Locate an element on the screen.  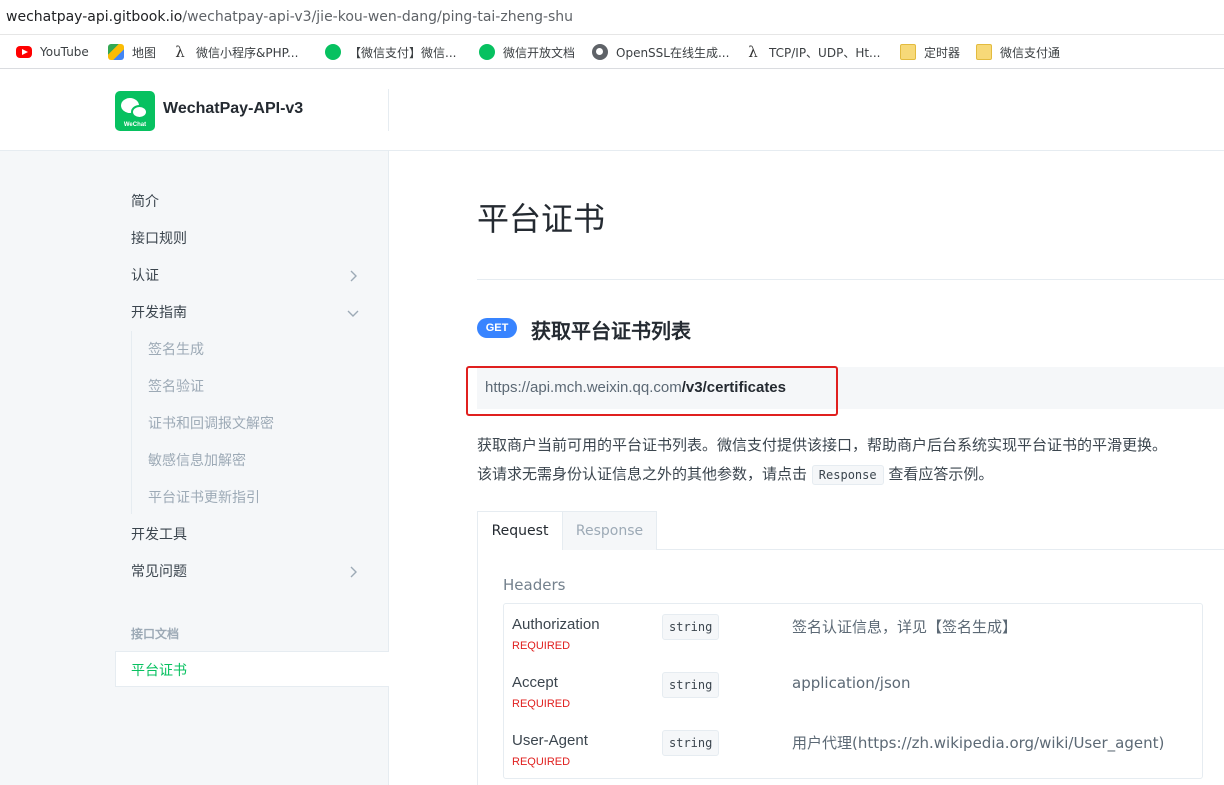
bookmark-folder-wechatpay: 微信支付通 is located at coordinates (1018, 52).